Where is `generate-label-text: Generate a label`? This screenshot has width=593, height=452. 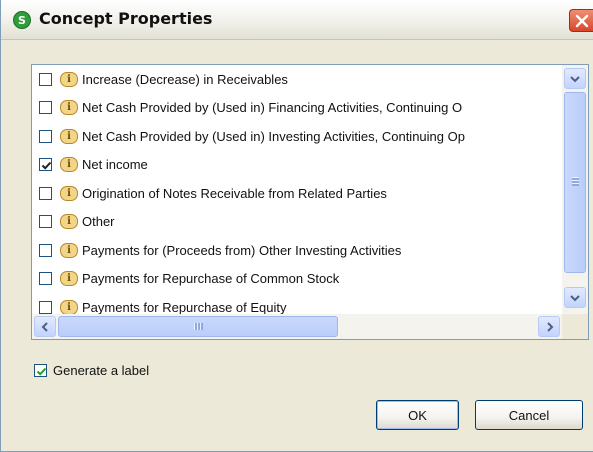
generate-label-text: Generate a label is located at coordinates (101, 370).